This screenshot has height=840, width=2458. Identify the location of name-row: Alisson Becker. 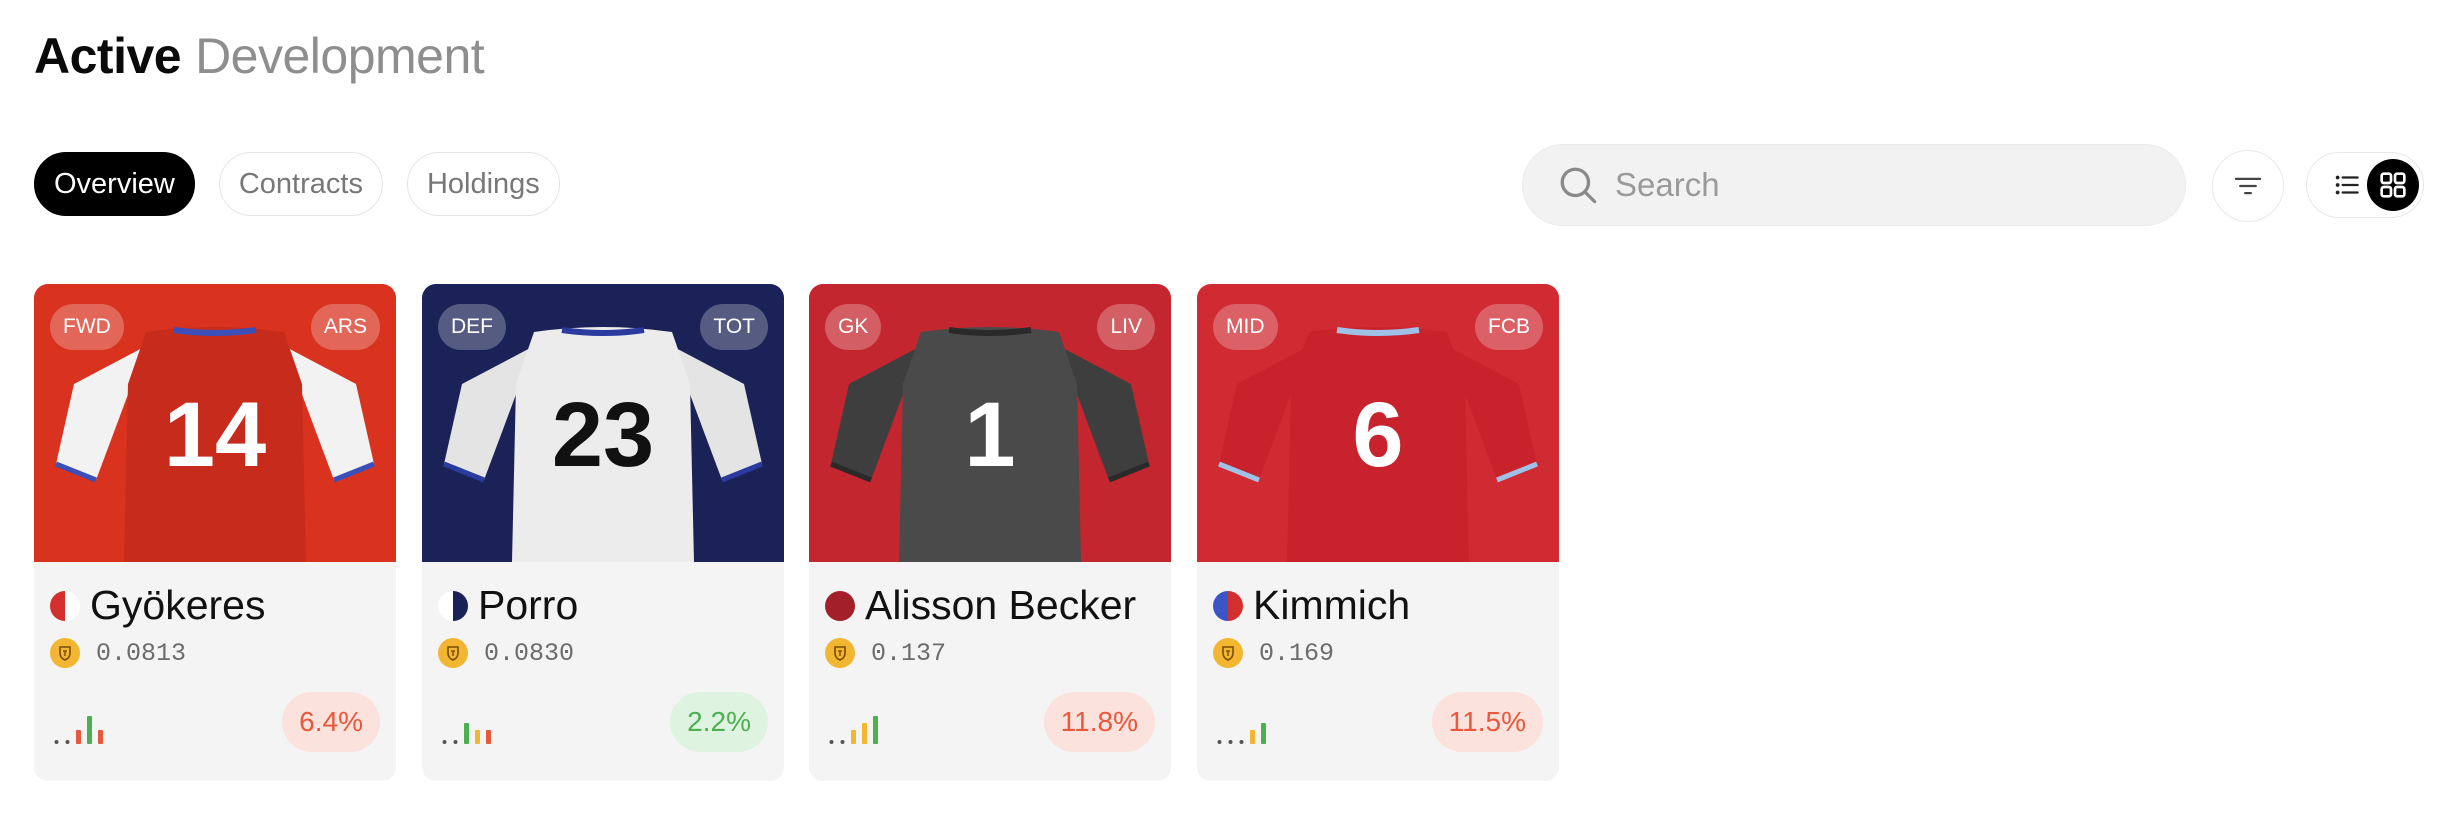
(980, 605).